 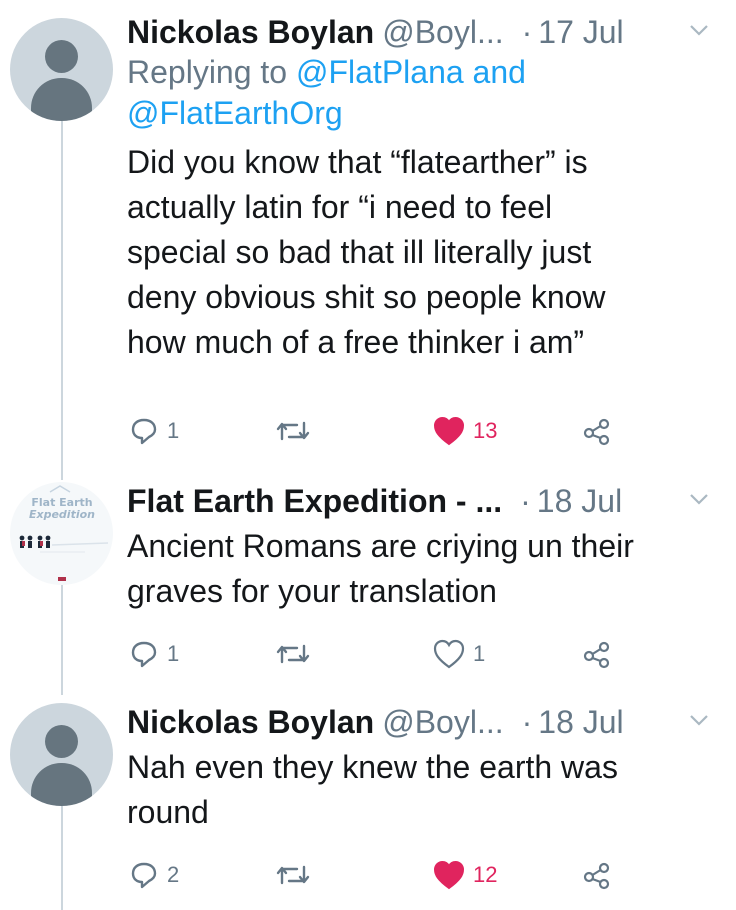 I want to click on tweet-header: Nickolas Boylan @Boyl... · 18 Jul, so click(x=422, y=722).